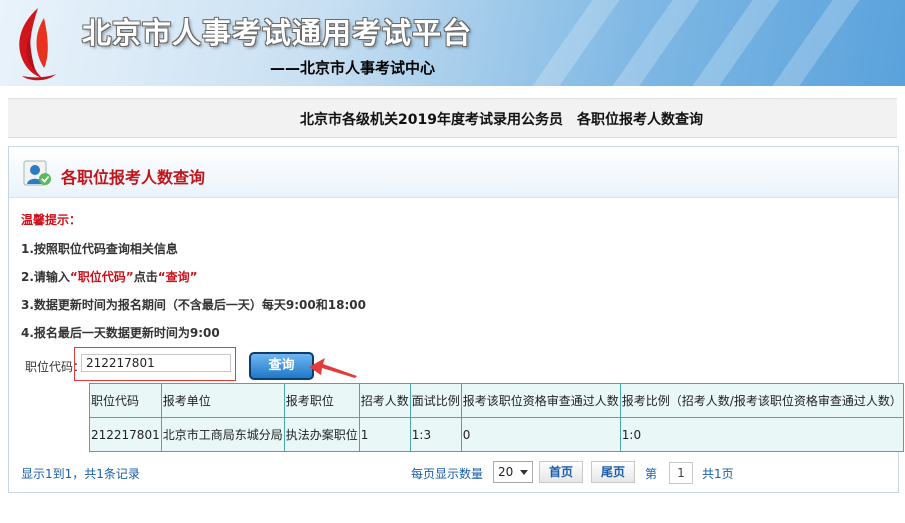  What do you see at coordinates (524, 472) in the screenshot?
I see `dropdown-caret-icon` at bounding box center [524, 472].